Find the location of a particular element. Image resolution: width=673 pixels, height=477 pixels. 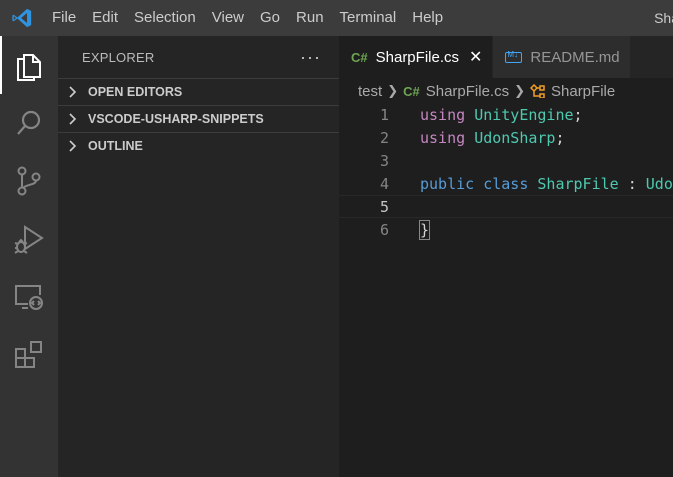

activity-remote-explorer is located at coordinates (29, 297).